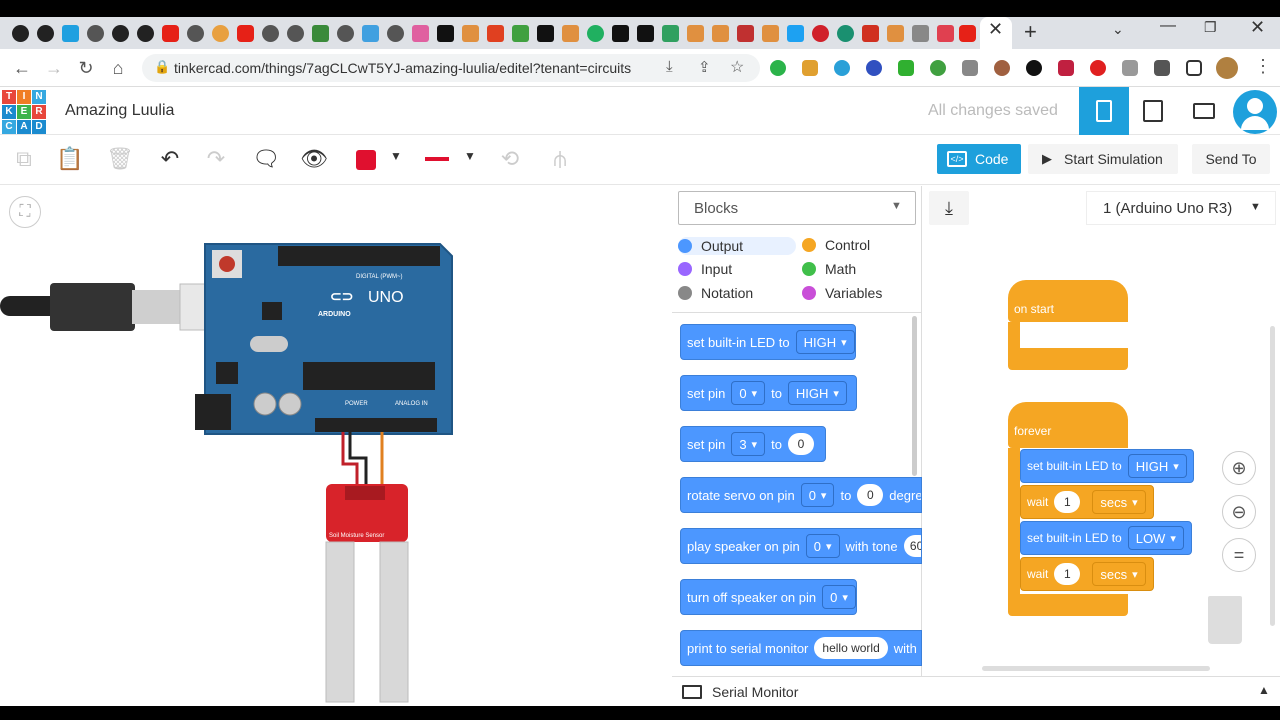 The image size is (1280, 720). I want to click on view-notes-icon: 👁, so click(314, 159).